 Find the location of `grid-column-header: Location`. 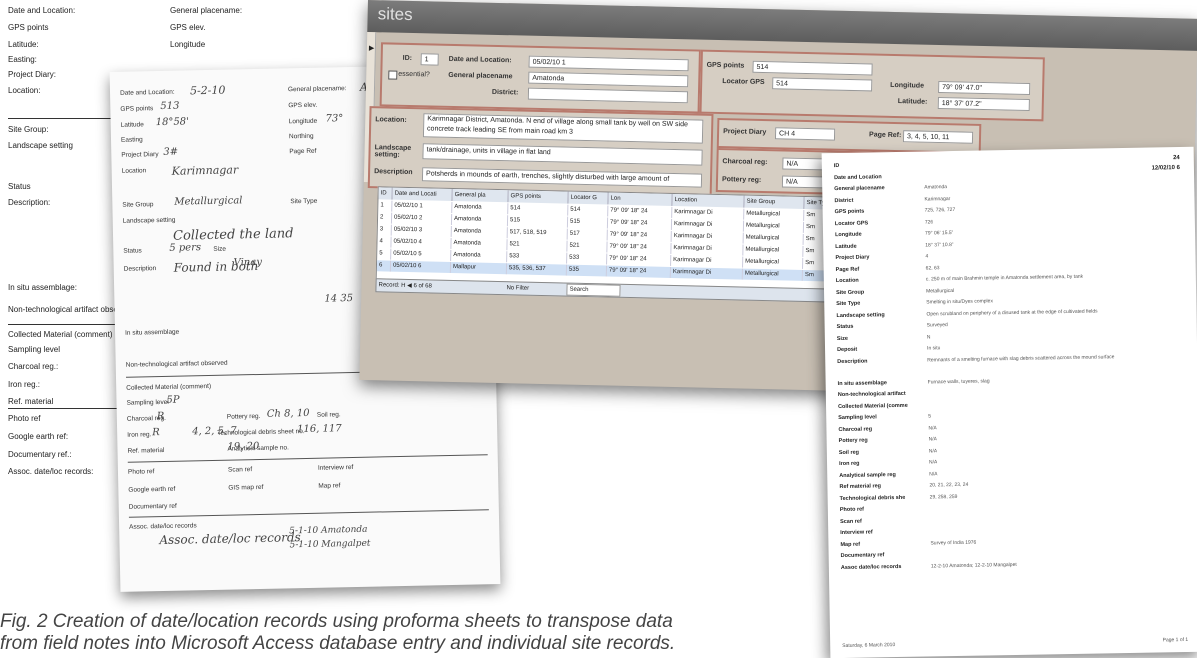

grid-column-header: Location is located at coordinates (708, 200).